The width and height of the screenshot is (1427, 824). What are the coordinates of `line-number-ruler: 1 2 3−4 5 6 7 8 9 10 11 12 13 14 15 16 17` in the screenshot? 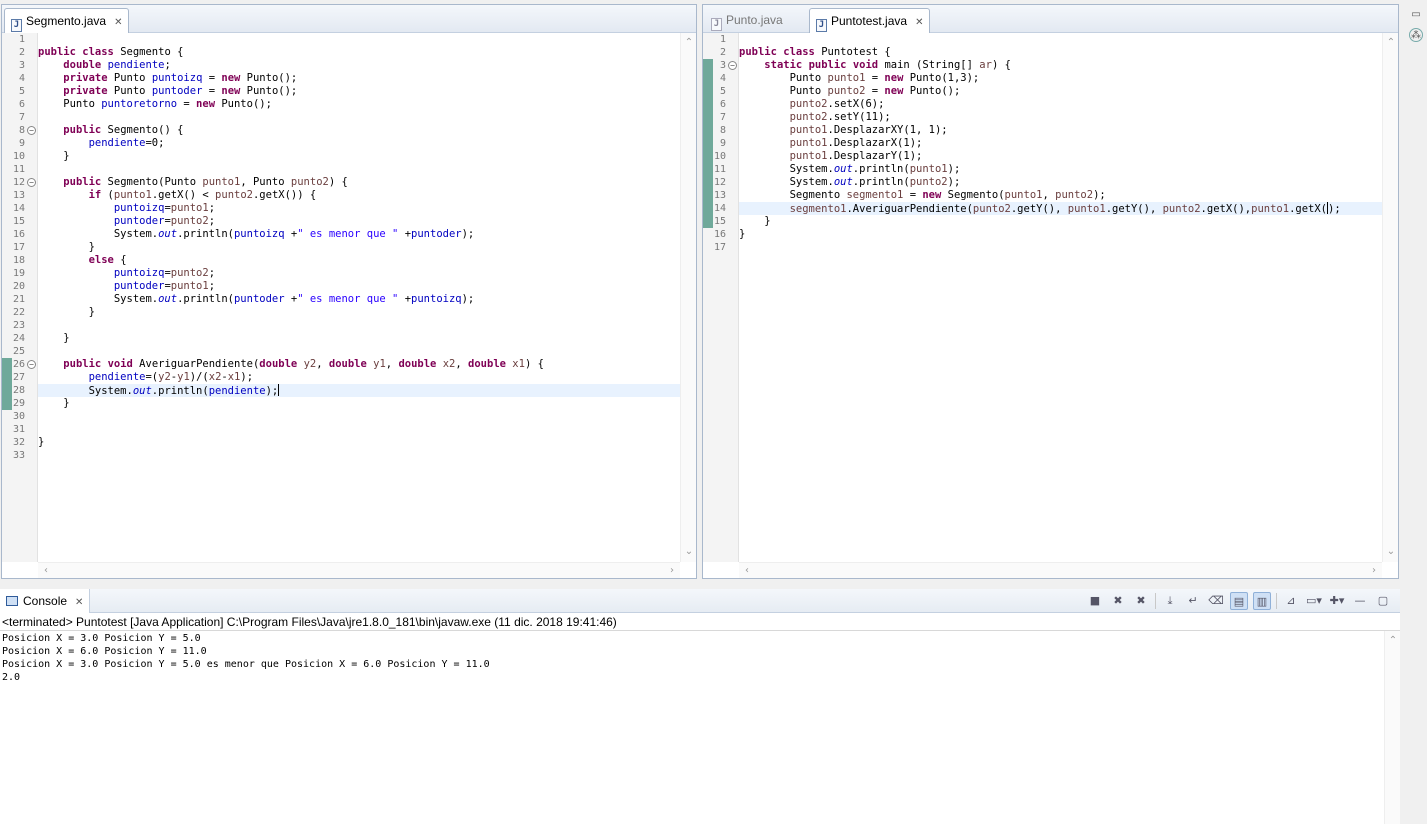 It's located at (721, 297).